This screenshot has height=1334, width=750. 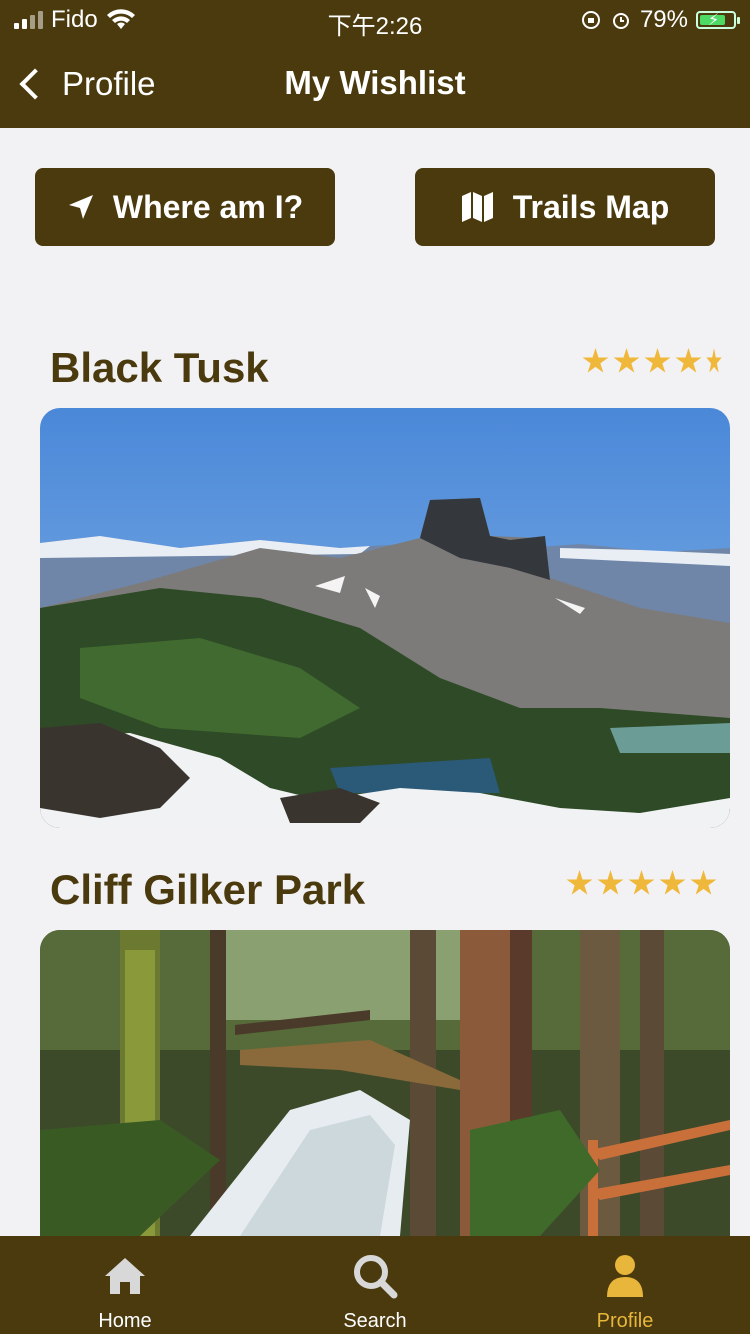 What do you see at coordinates (663, 19) in the screenshot?
I see `battery-percent: 79%` at bounding box center [663, 19].